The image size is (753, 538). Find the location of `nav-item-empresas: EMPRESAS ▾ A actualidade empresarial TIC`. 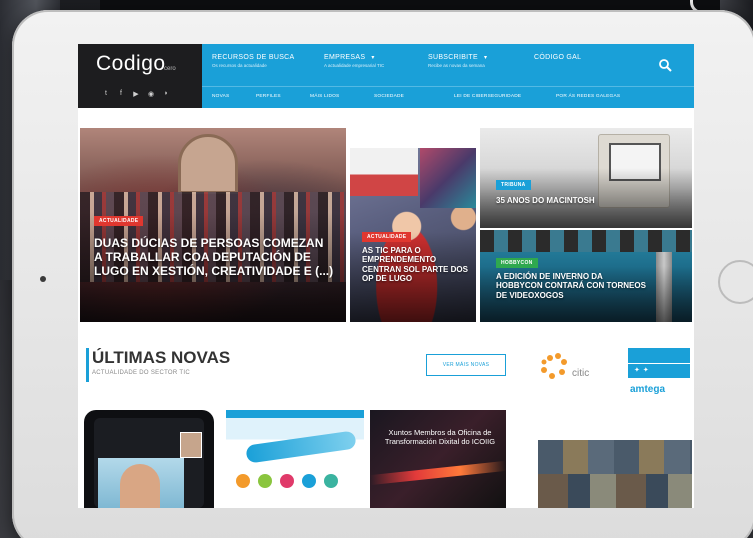

nav-item-empresas: EMPRESAS ▾ A actualidade empresarial TIC is located at coordinates (354, 61).